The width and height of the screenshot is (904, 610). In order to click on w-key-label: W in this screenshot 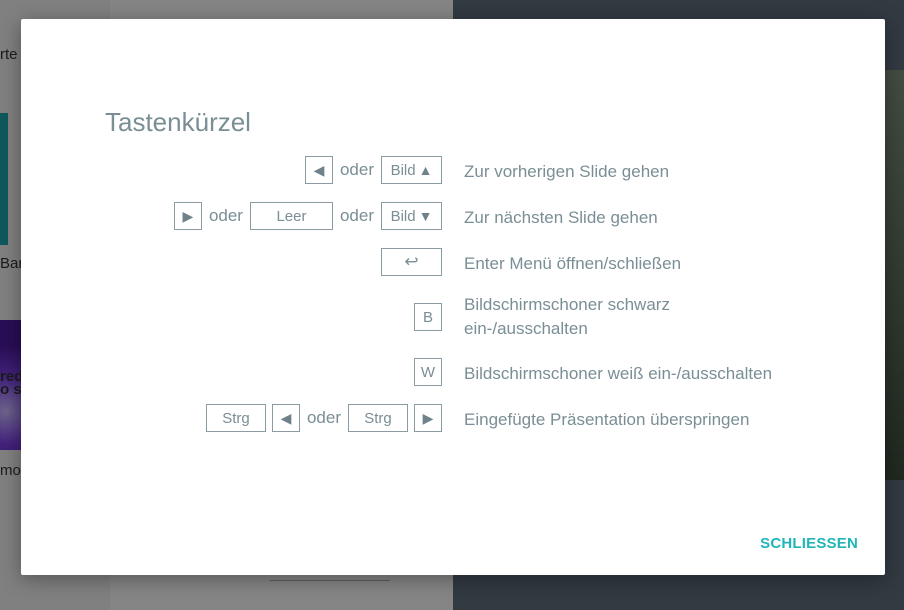, I will do `click(428, 372)`.